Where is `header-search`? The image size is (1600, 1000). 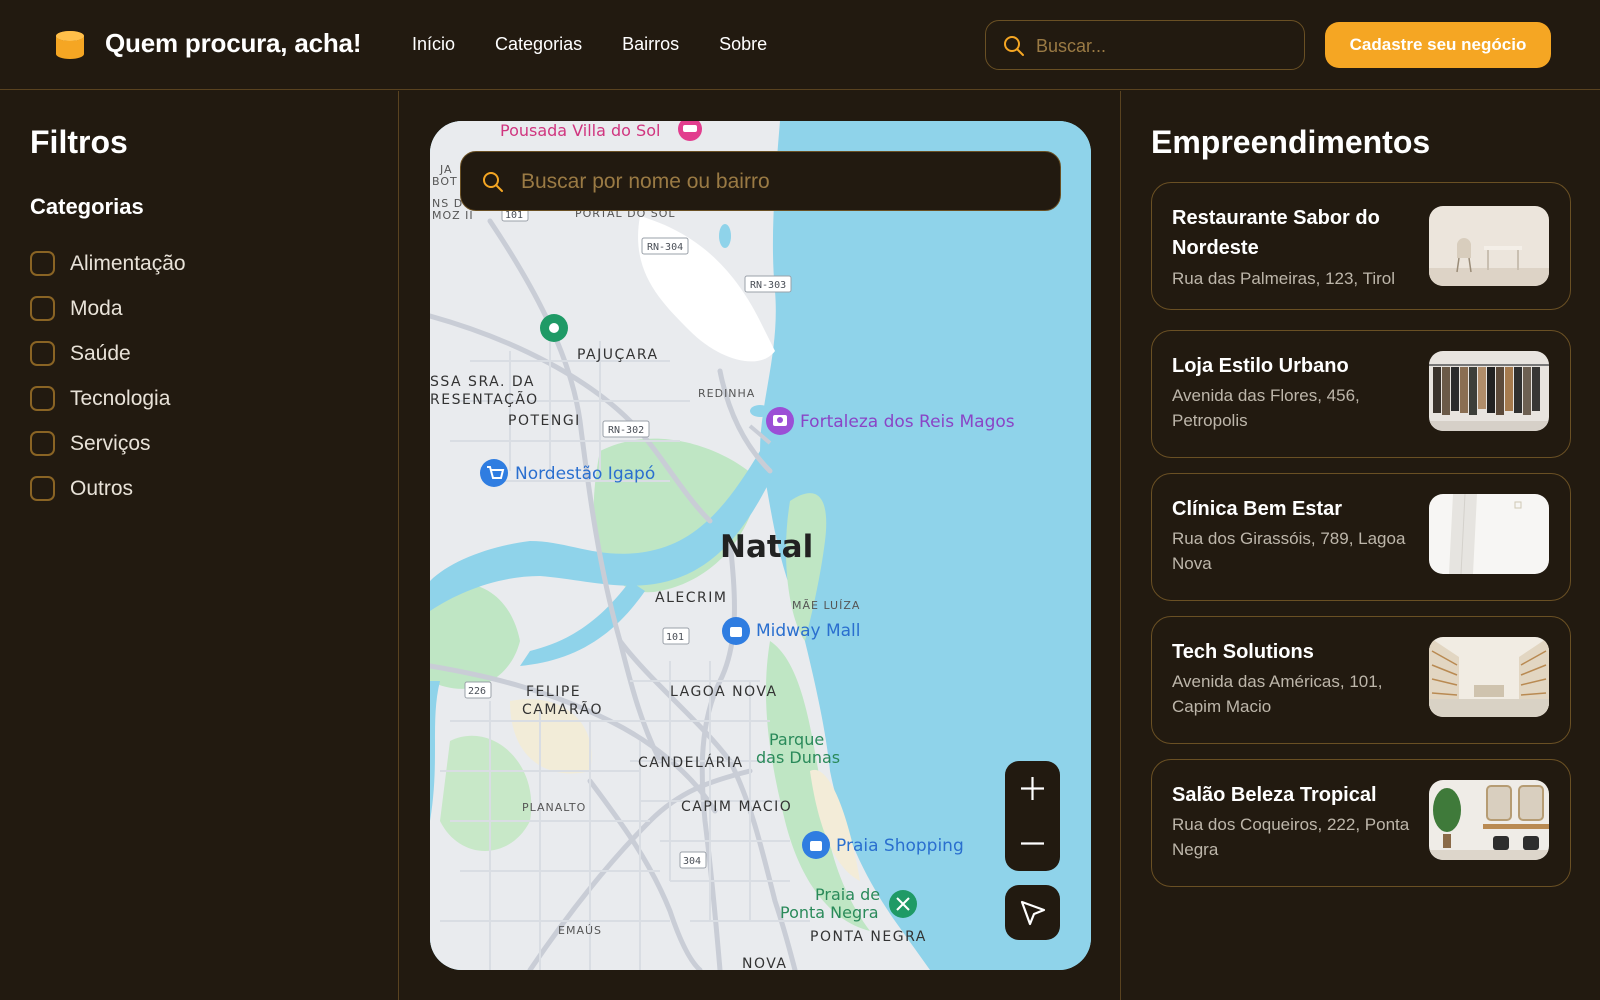 header-search is located at coordinates (1145, 45).